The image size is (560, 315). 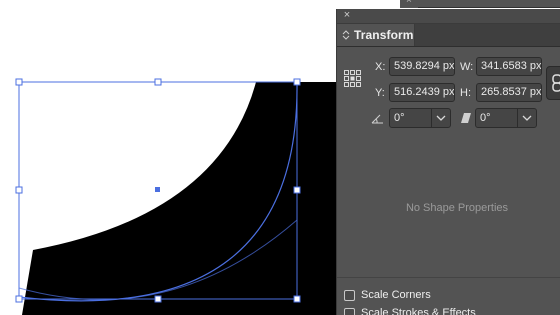 I want to click on handle-bottom-left, so click(x=19, y=299).